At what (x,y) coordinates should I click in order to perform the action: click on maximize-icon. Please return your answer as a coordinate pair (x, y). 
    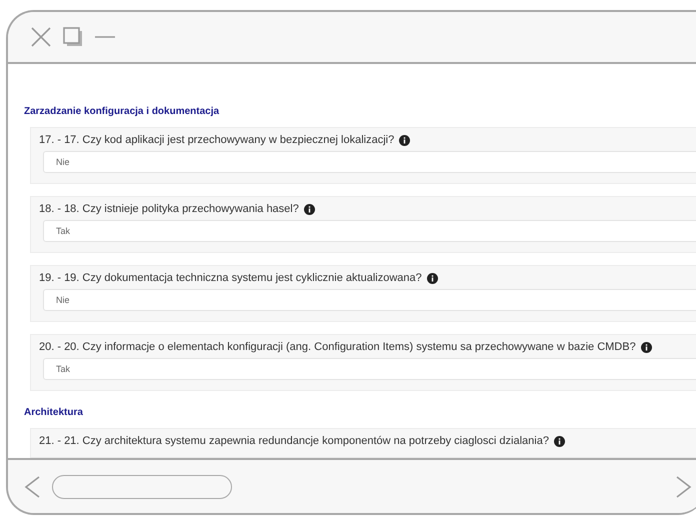
    Looking at the image, I should click on (73, 37).